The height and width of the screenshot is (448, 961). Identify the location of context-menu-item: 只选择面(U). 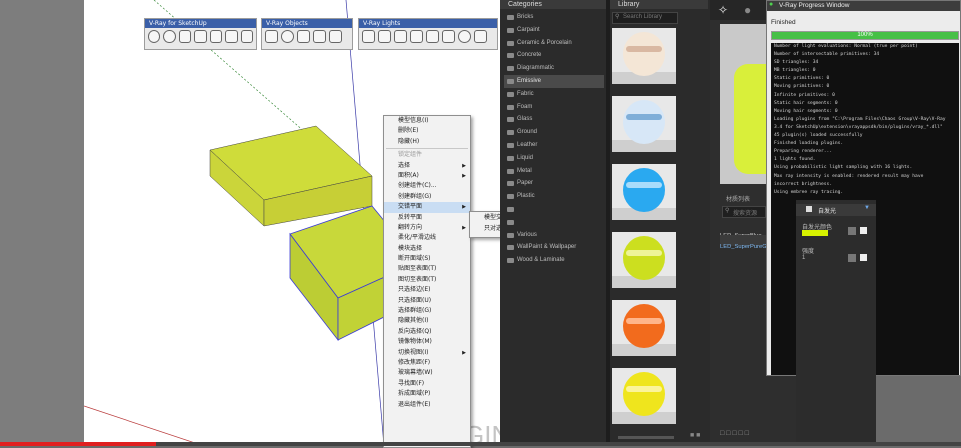
(427, 301).